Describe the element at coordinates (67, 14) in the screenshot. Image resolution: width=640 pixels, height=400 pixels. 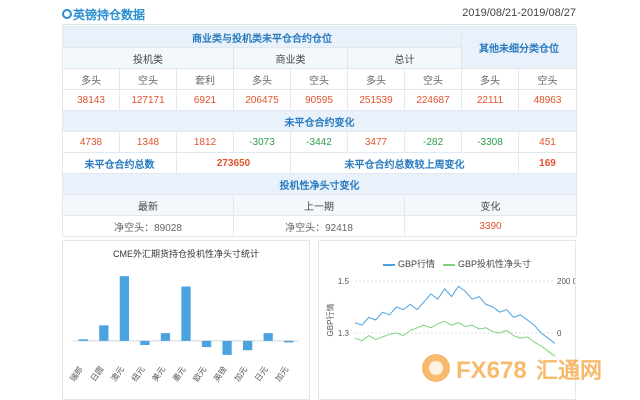
I see `circle-icon` at that location.